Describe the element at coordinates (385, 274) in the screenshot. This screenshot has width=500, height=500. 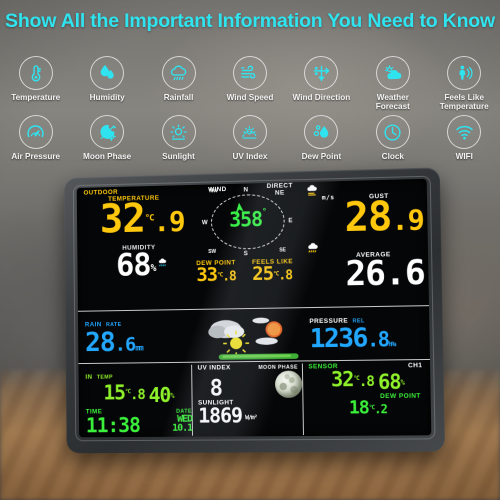
I see `wind-average-value: 26.6` at that location.